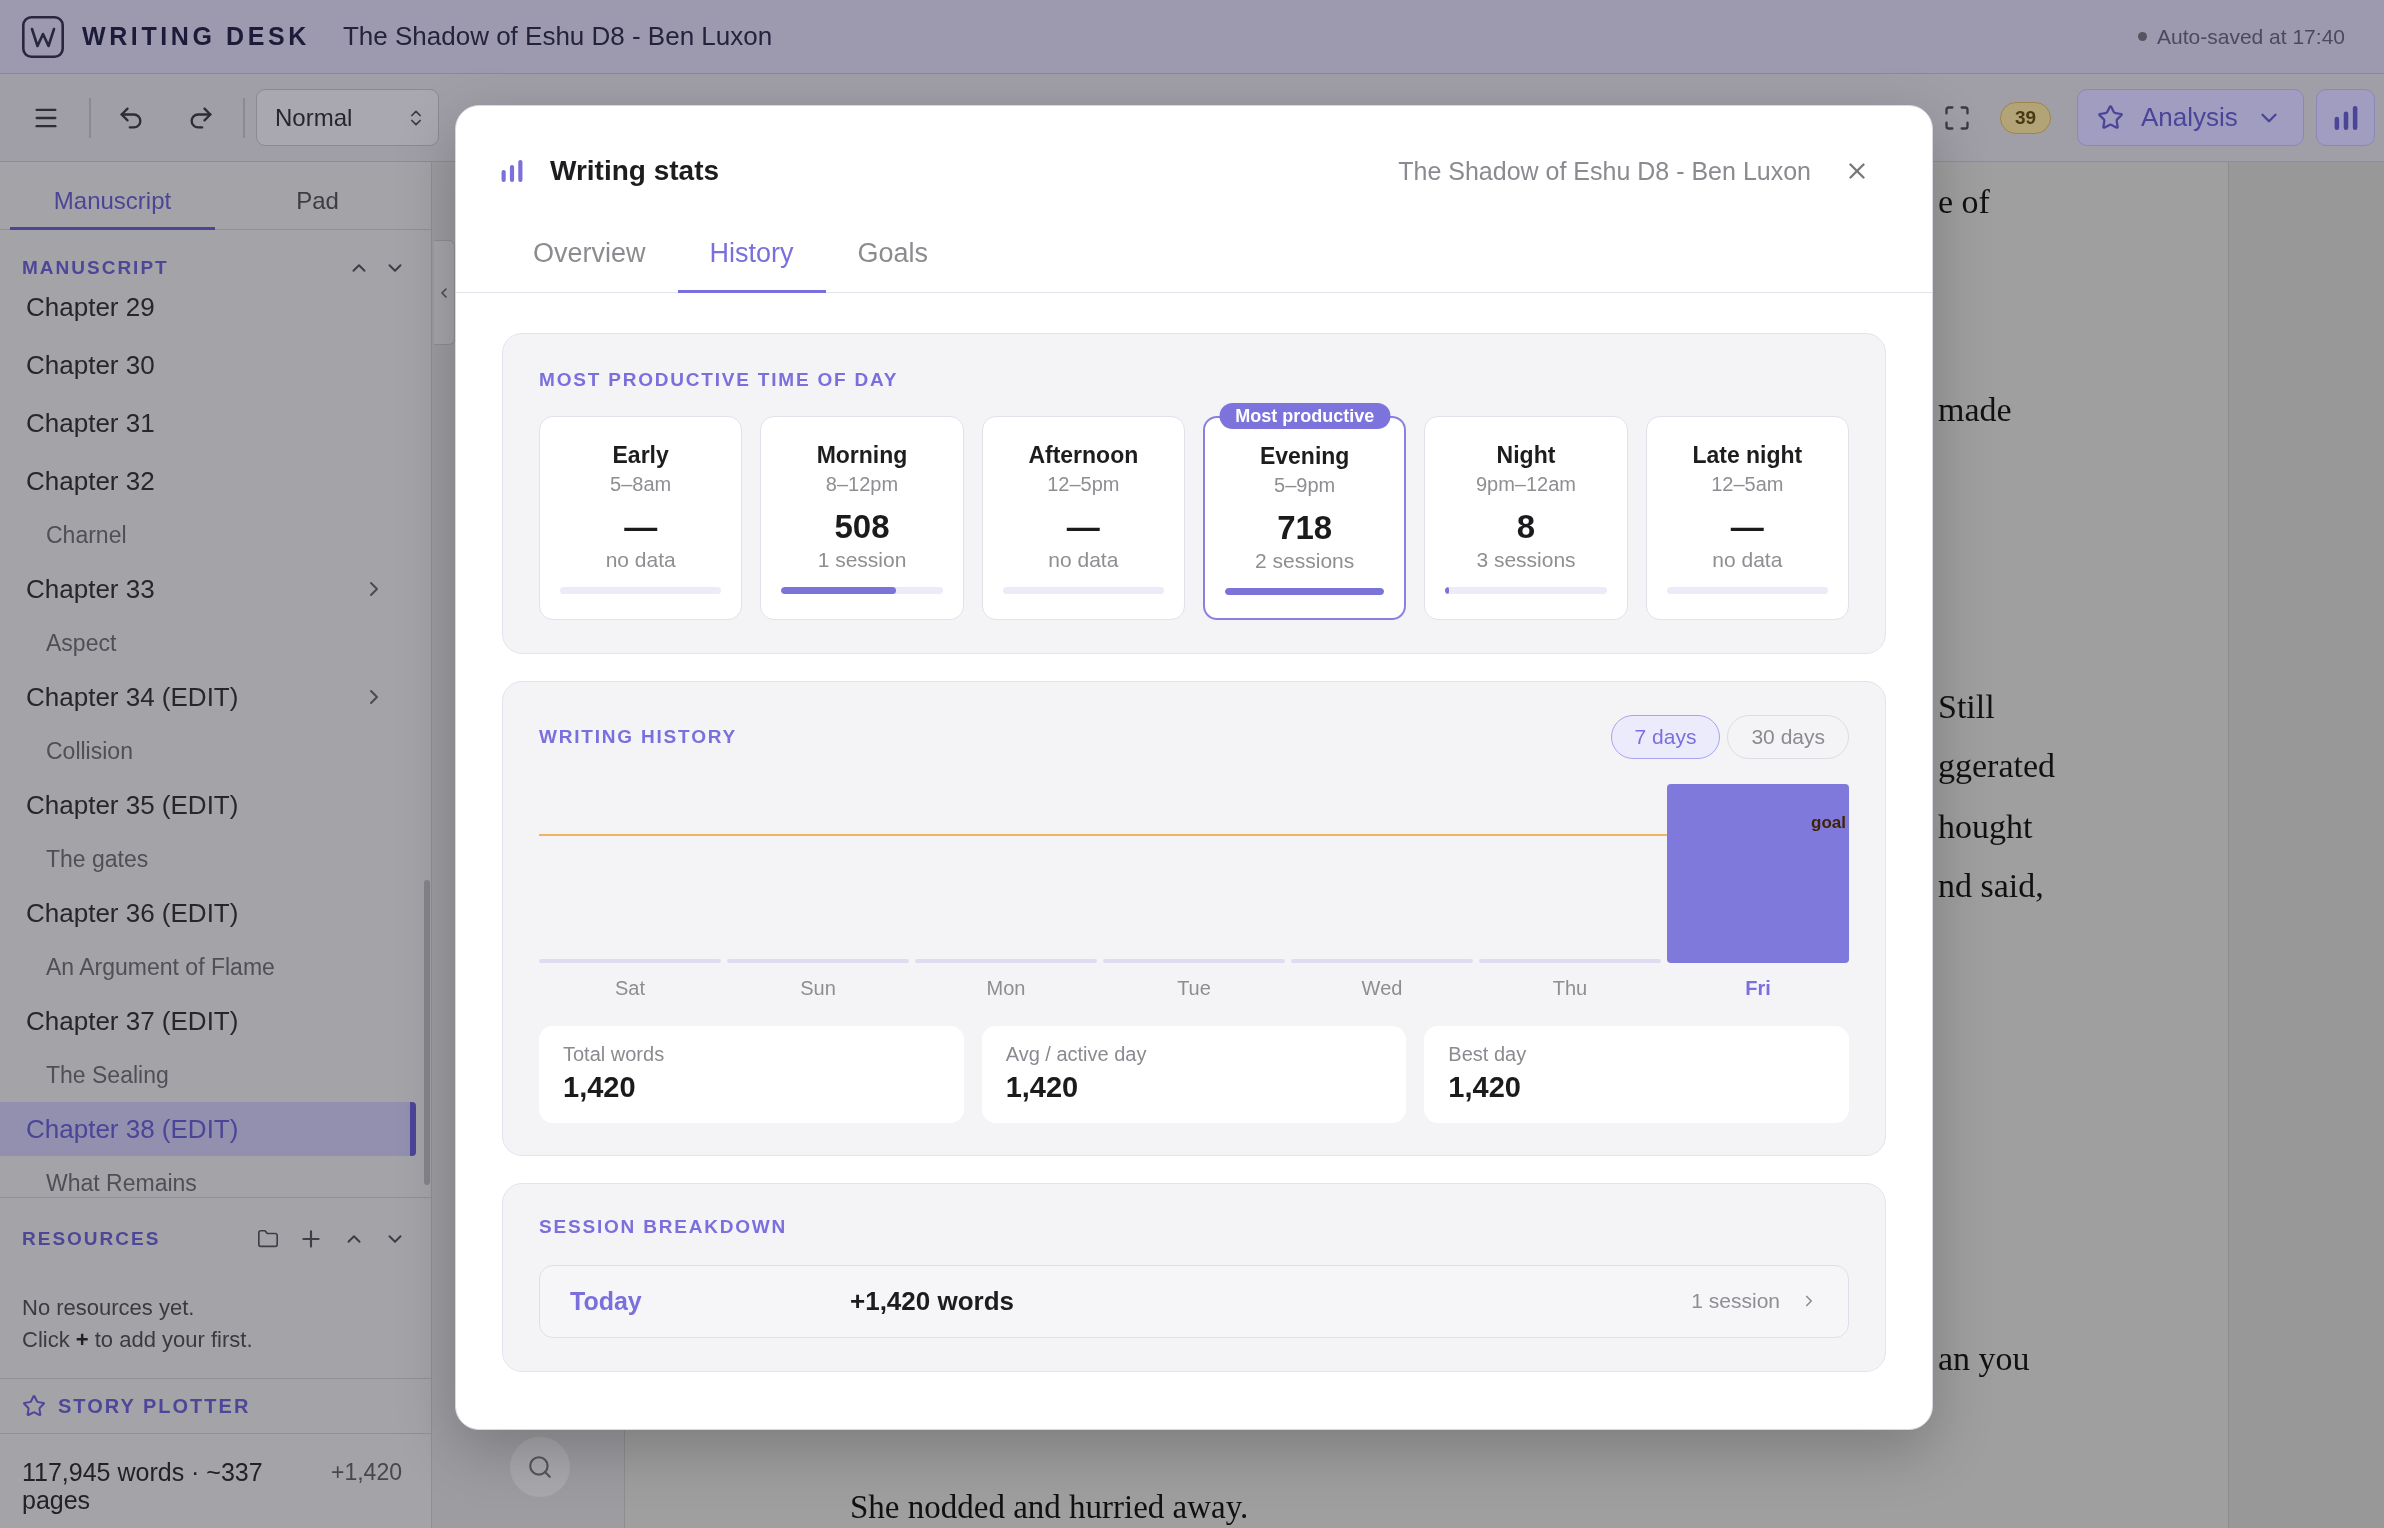  Describe the element at coordinates (862, 483) in the screenshot. I see `slot-time-range: 8–12pm` at that location.